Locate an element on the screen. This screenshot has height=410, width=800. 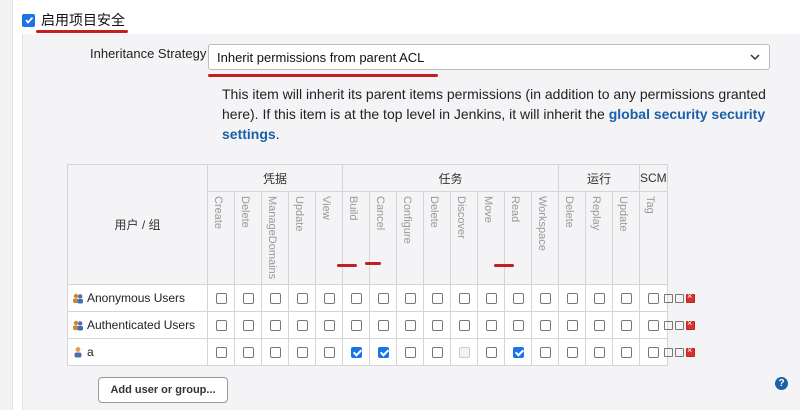
user-name-cell: Anonymous Users is located at coordinates (137, 298).